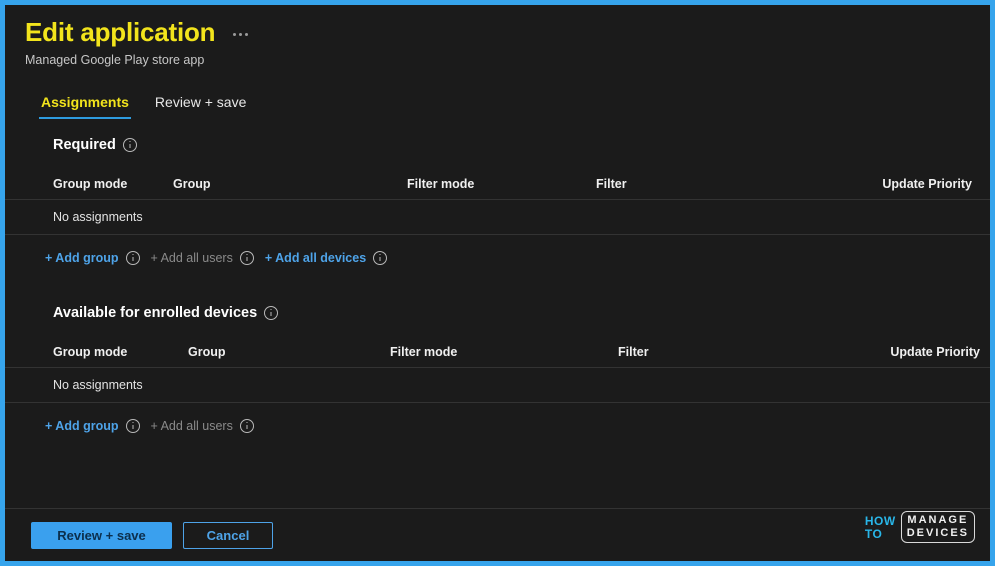  Describe the element at coordinates (937, 533) in the screenshot. I see `logo-devices-text: DEVICES` at that location.